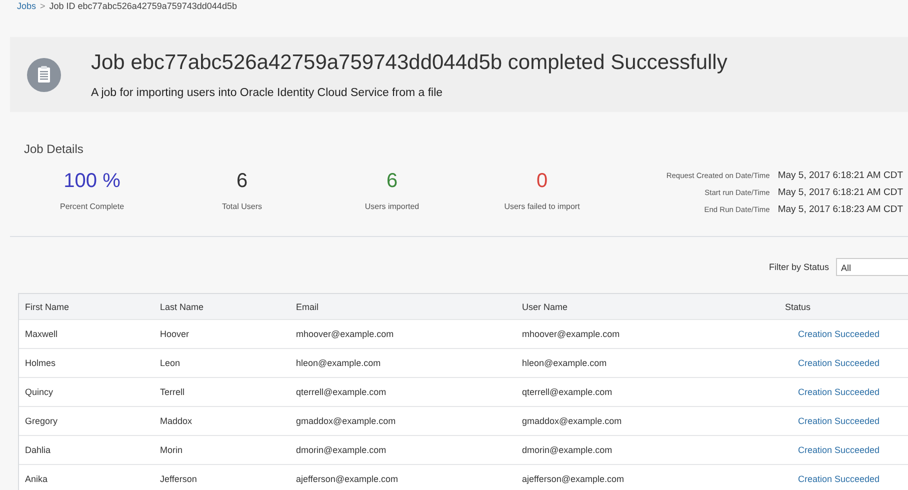  What do you see at coordinates (44, 75) in the screenshot?
I see `clipboard-icon` at bounding box center [44, 75].